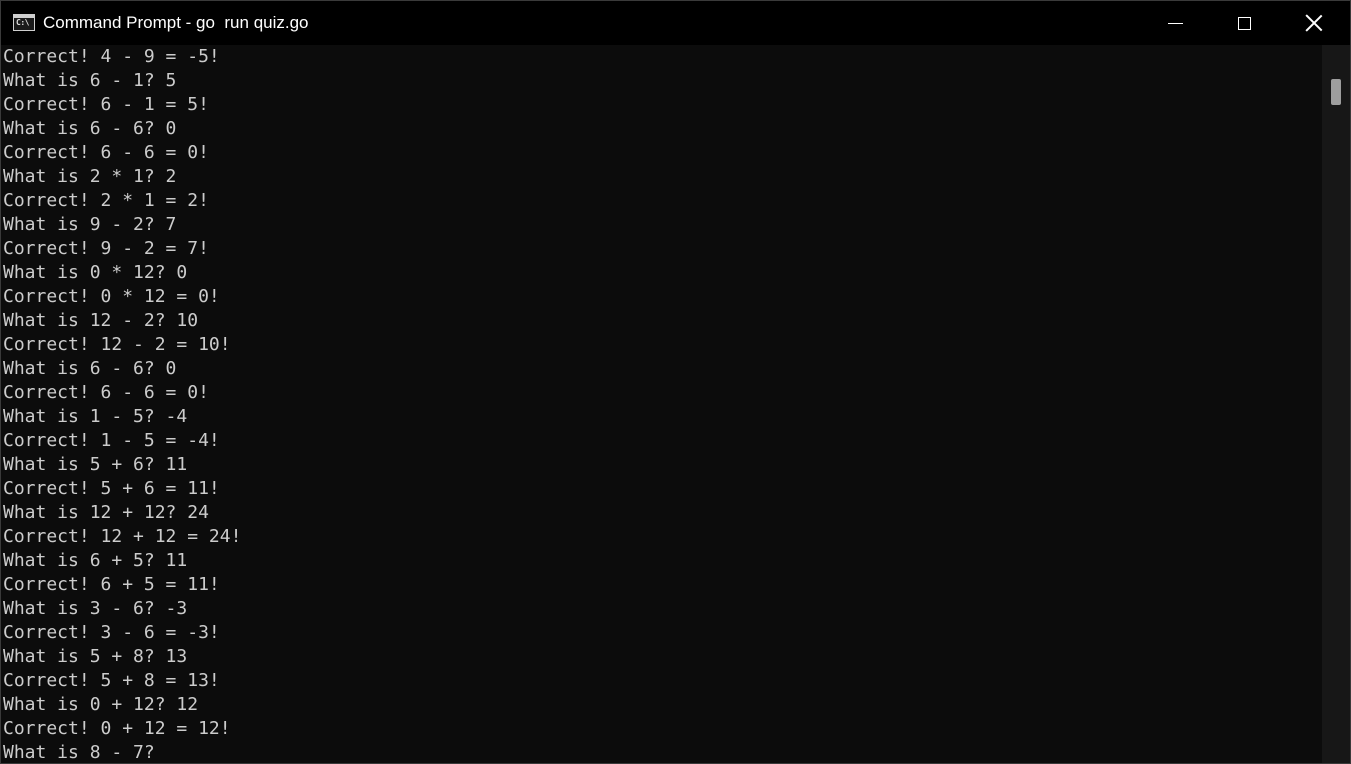 This screenshot has width=1351, height=764. I want to click on console-line: What is 9 - 2? 7, so click(90, 224).